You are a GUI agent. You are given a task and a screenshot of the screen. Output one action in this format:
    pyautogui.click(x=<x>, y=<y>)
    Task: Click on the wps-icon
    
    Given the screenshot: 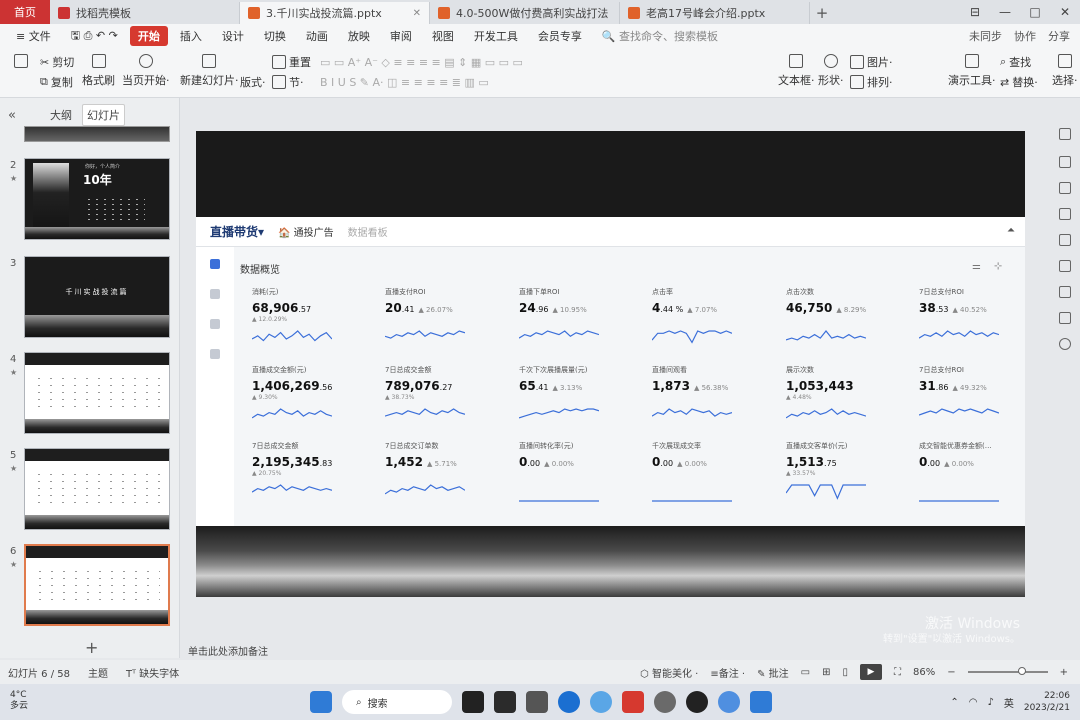 What is the action you would take?
    pyautogui.click(x=633, y=702)
    